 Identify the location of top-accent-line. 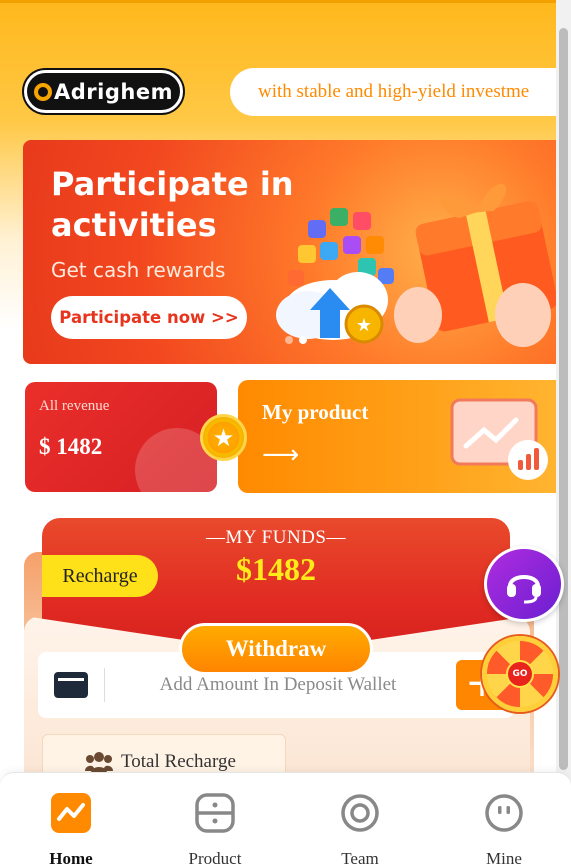
(278, 1).